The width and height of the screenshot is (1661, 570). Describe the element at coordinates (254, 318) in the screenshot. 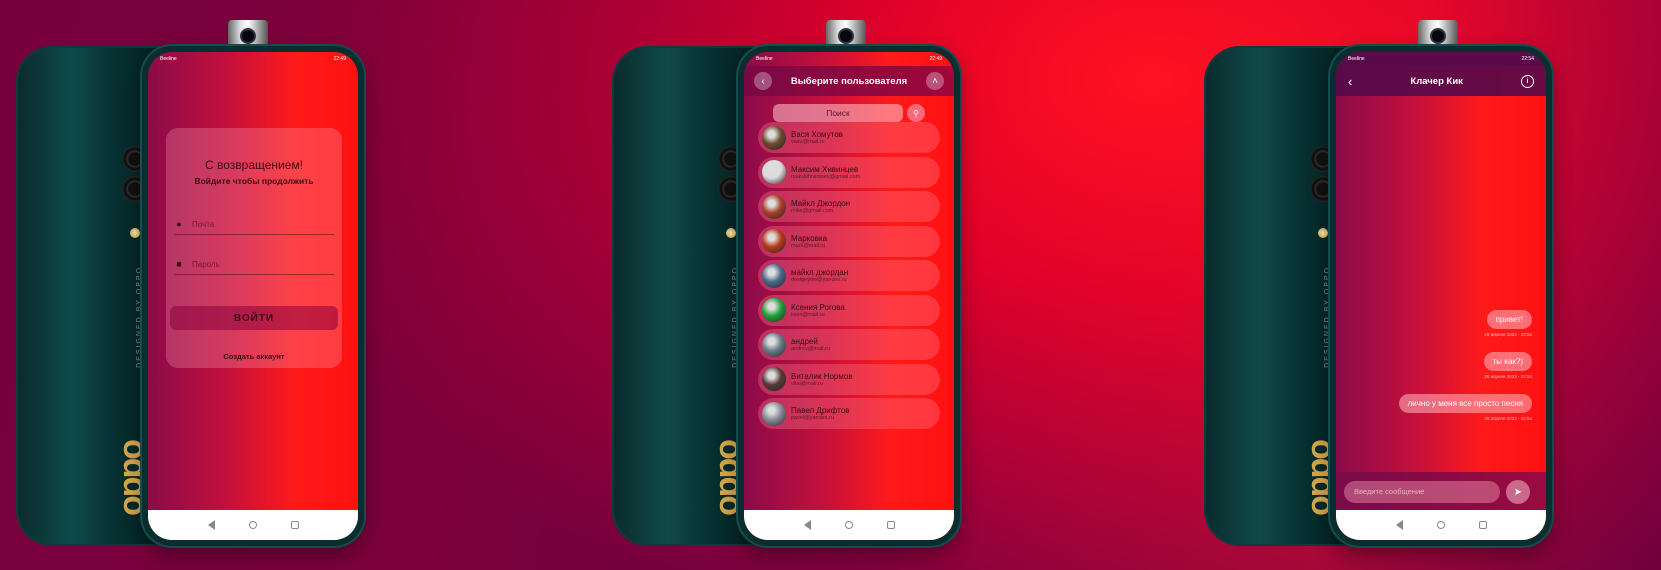

I see `login-button: ВОЙТИ` at that location.